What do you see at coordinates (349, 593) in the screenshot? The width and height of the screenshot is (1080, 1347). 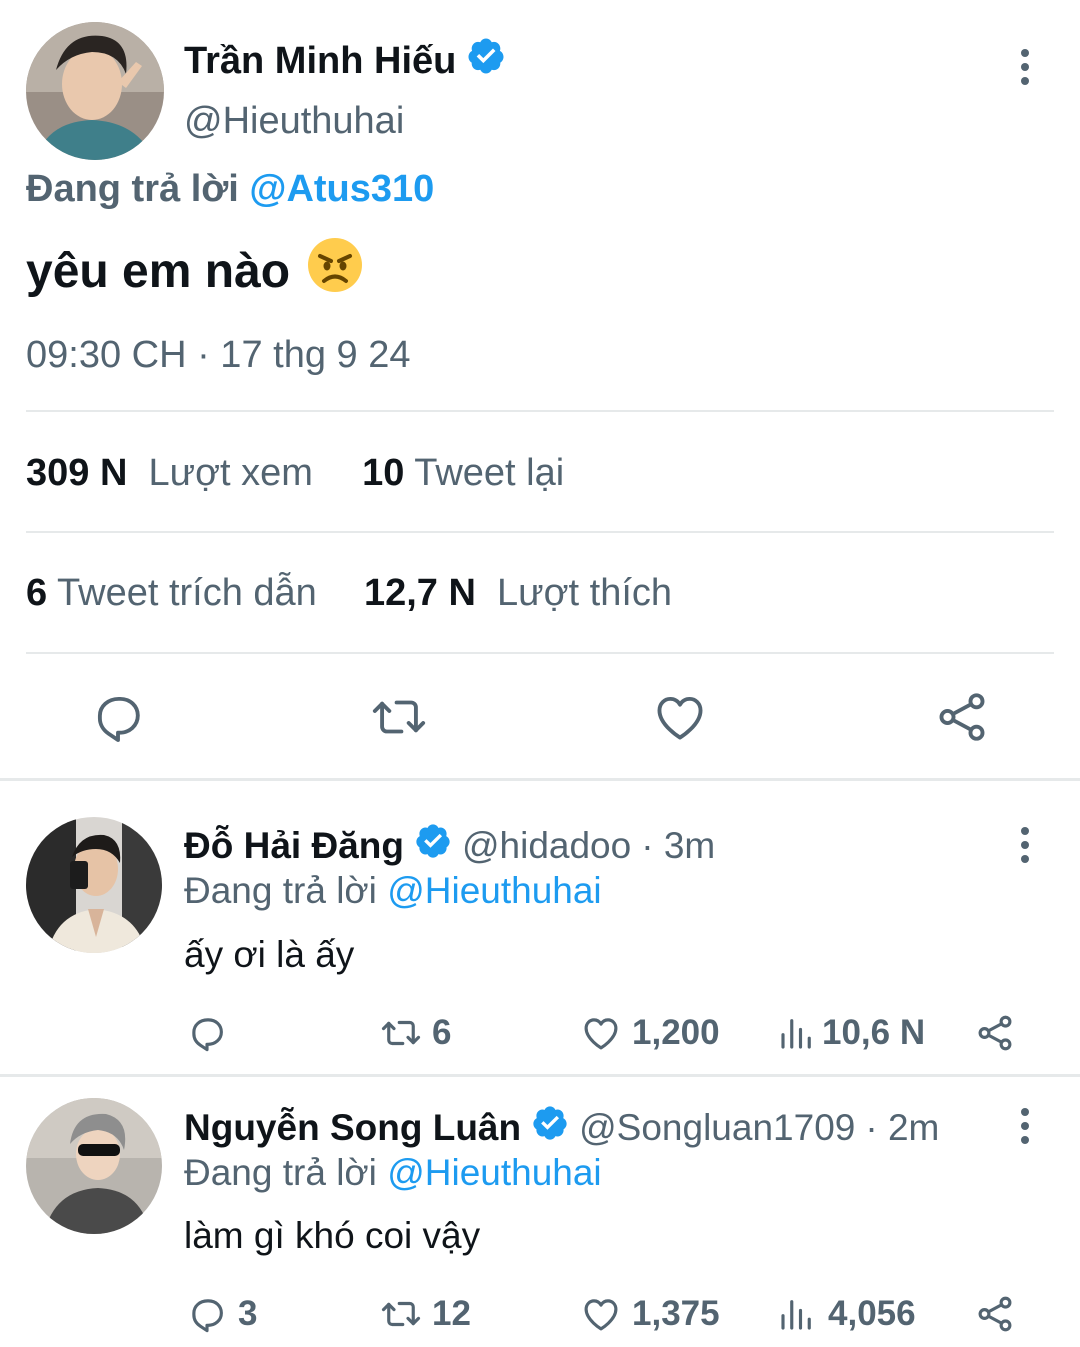 I see `stats-row-quotes-likes: 6 Tweet trích dẫn 12,7 N Lượt thích` at bounding box center [349, 593].